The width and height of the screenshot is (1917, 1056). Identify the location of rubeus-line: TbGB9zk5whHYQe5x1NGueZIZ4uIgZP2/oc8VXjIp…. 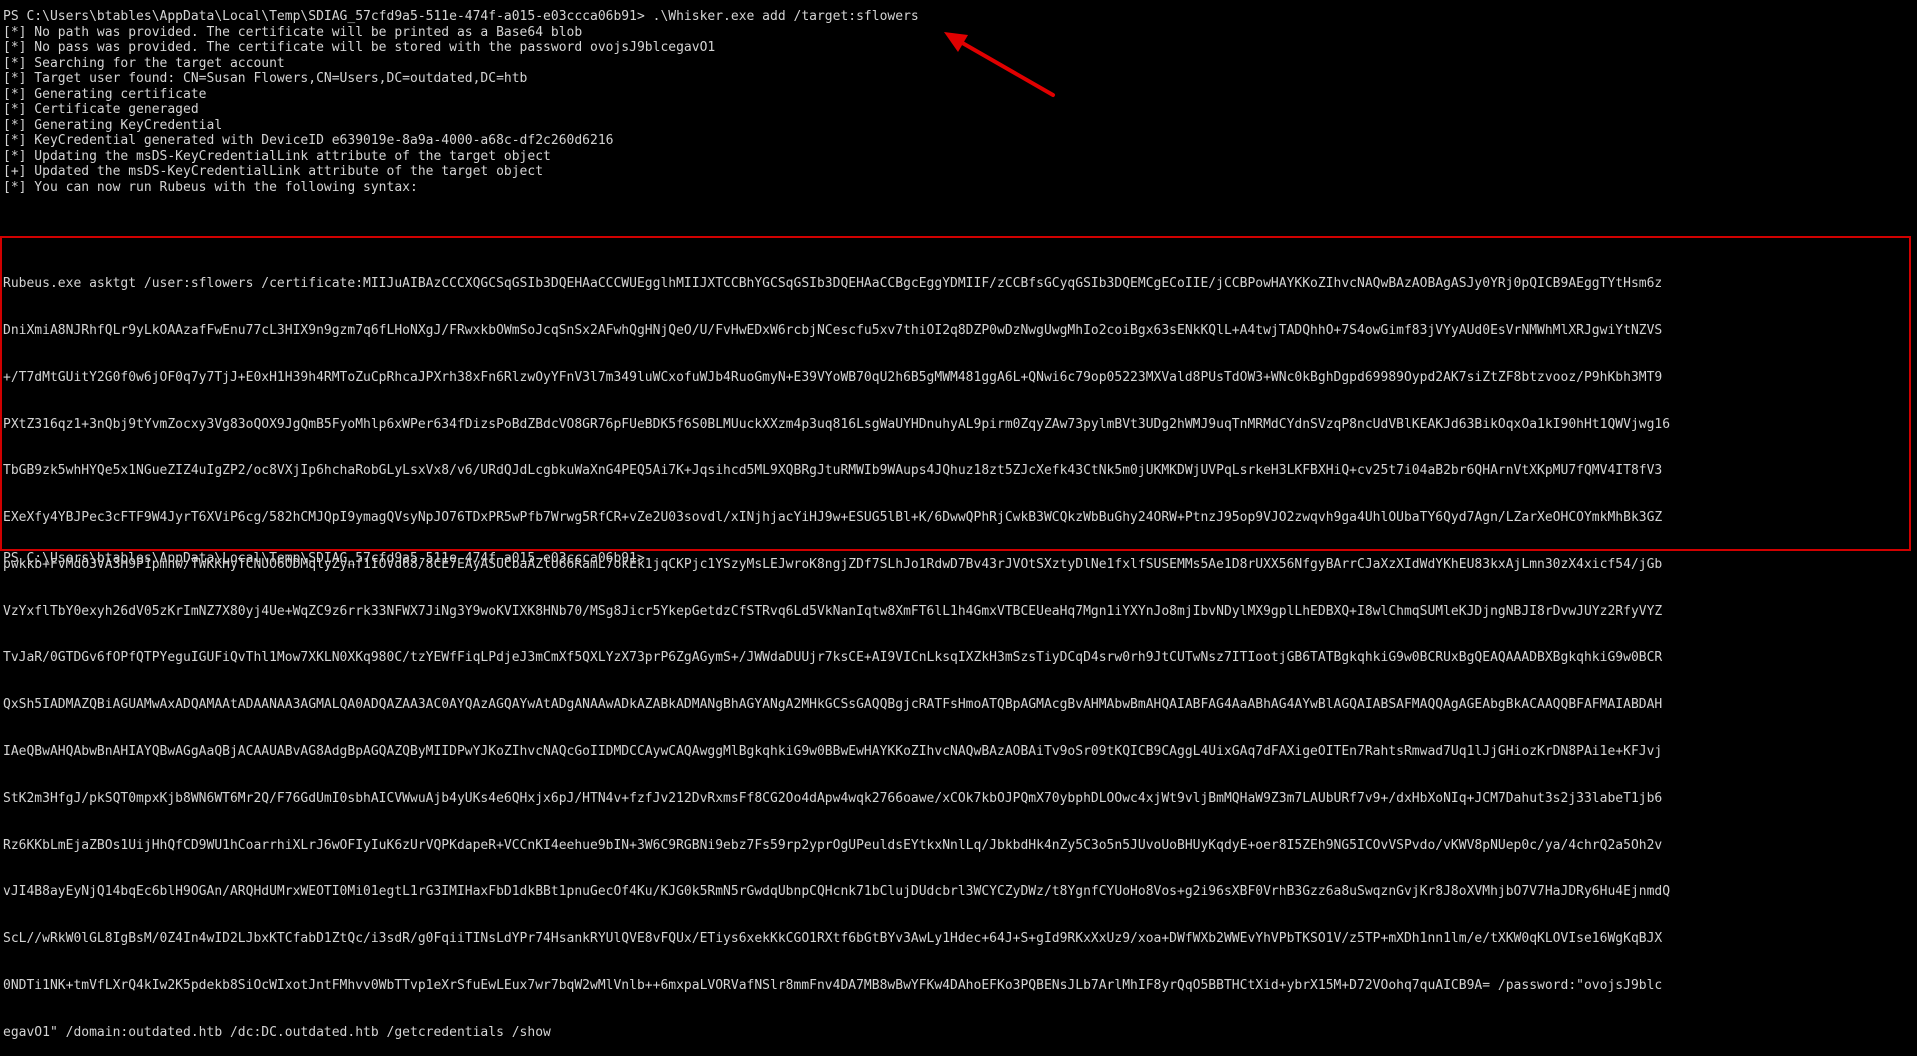
(833, 471).